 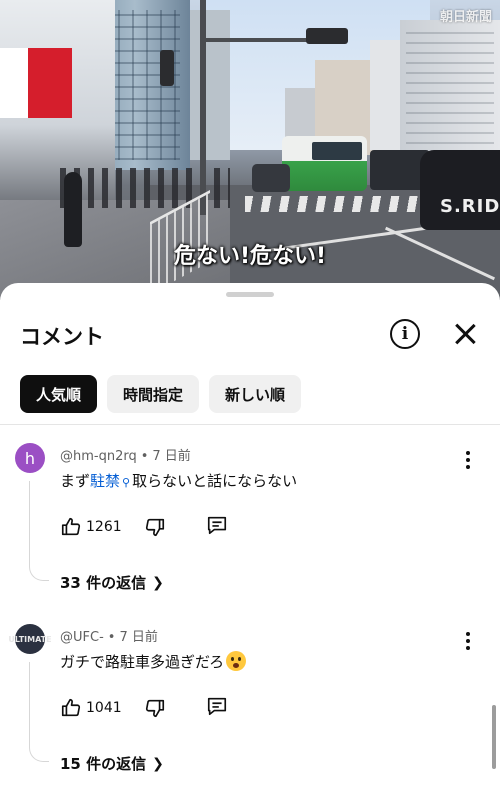 I want to click on comment-text-part: ガチで路駐車多過ぎだろ, so click(x=142, y=662).